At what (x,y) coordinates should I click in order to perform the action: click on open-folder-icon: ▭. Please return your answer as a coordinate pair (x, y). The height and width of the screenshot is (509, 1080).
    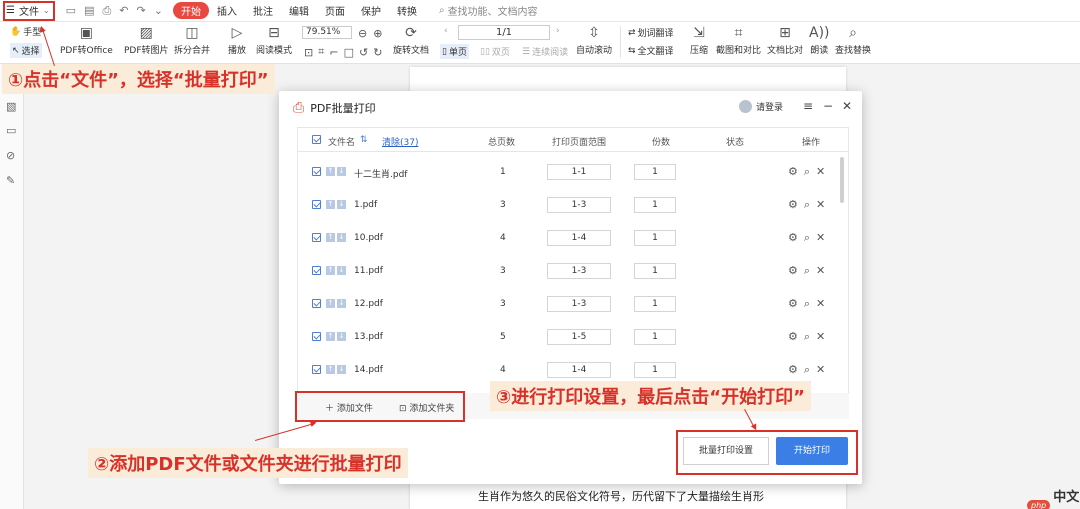
    Looking at the image, I should click on (71, 11).